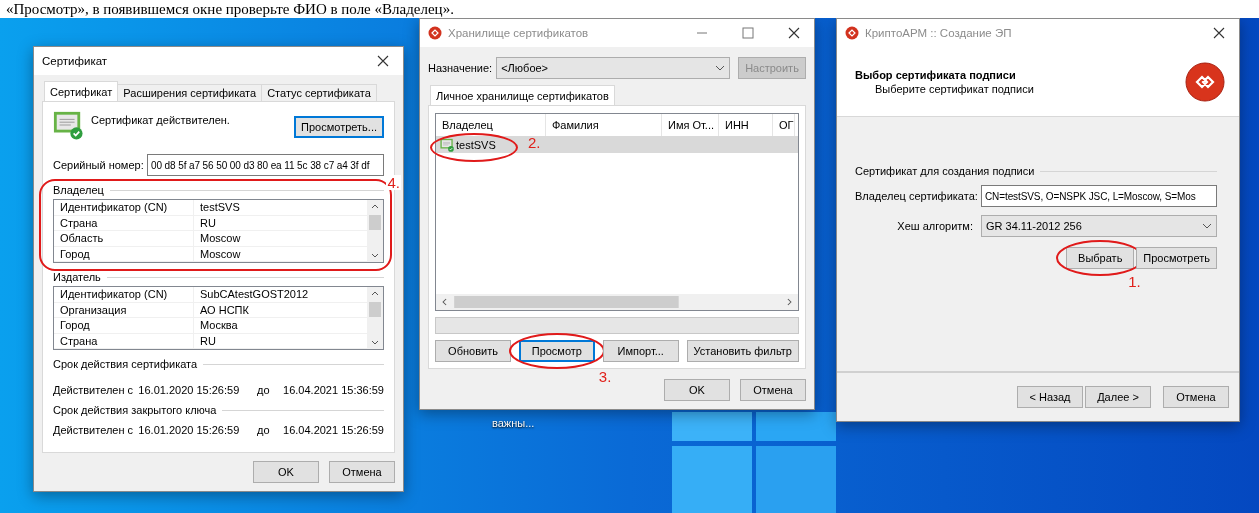  Describe the element at coordinates (945, 171) in the screenshot. I see `group-title: Сертификат для создания подписи` at that location.